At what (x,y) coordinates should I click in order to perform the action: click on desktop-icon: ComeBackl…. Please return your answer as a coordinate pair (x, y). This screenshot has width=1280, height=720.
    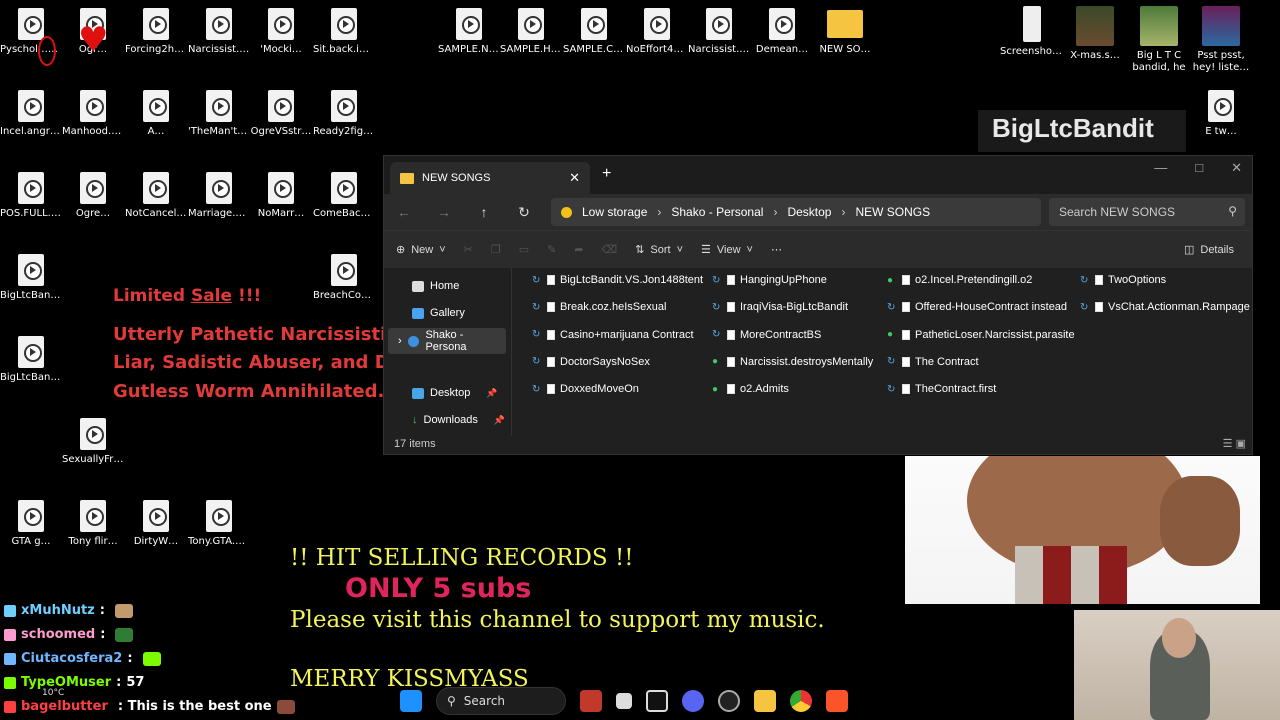
    Looking at the image, I should click on (344, 196).